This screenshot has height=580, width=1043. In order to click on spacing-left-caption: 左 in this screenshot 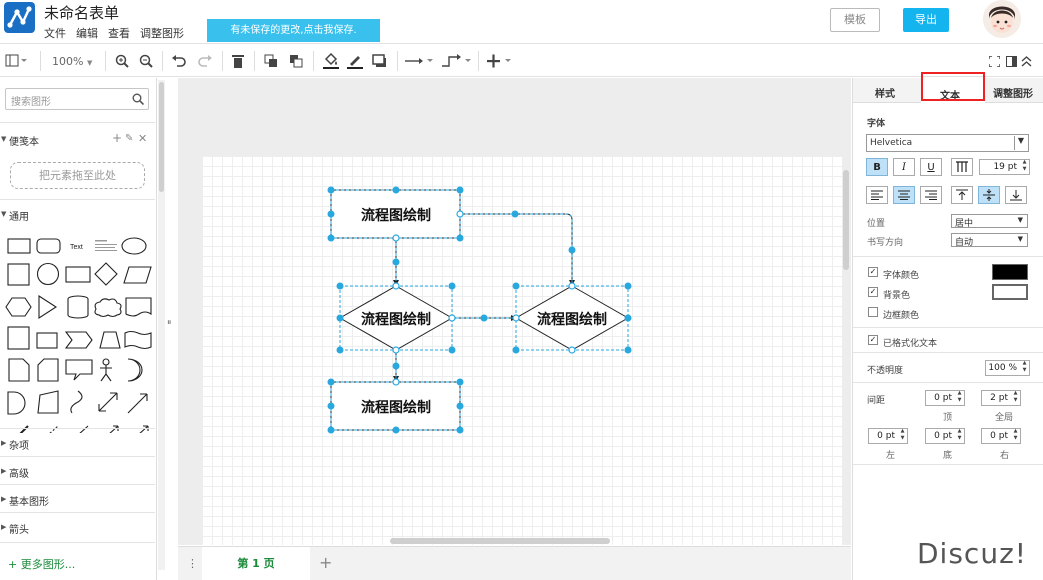, I will do `click(891, 456)`.